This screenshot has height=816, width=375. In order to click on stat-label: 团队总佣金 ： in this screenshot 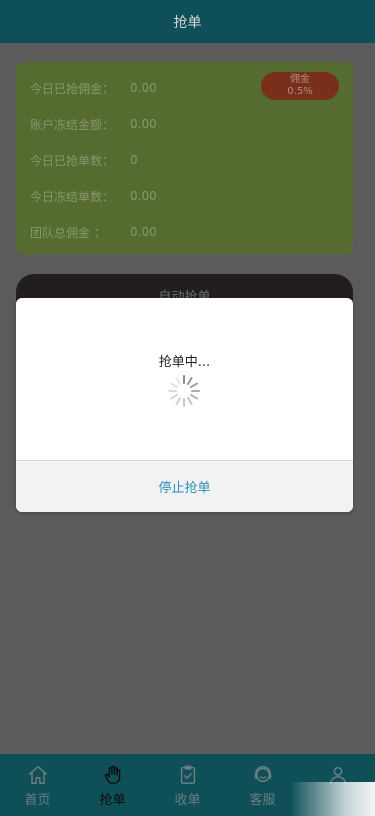, I will do `click(68, 232)`.